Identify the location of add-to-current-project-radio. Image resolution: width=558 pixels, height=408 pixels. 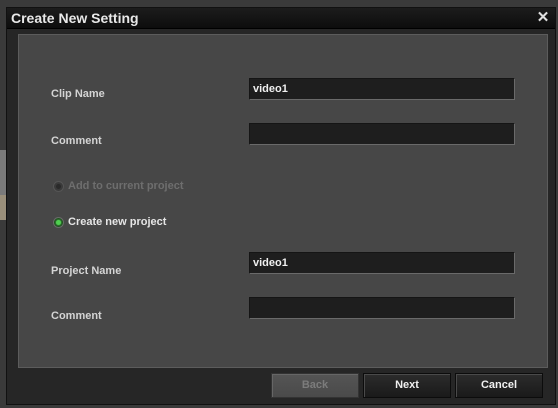
(58, 186).